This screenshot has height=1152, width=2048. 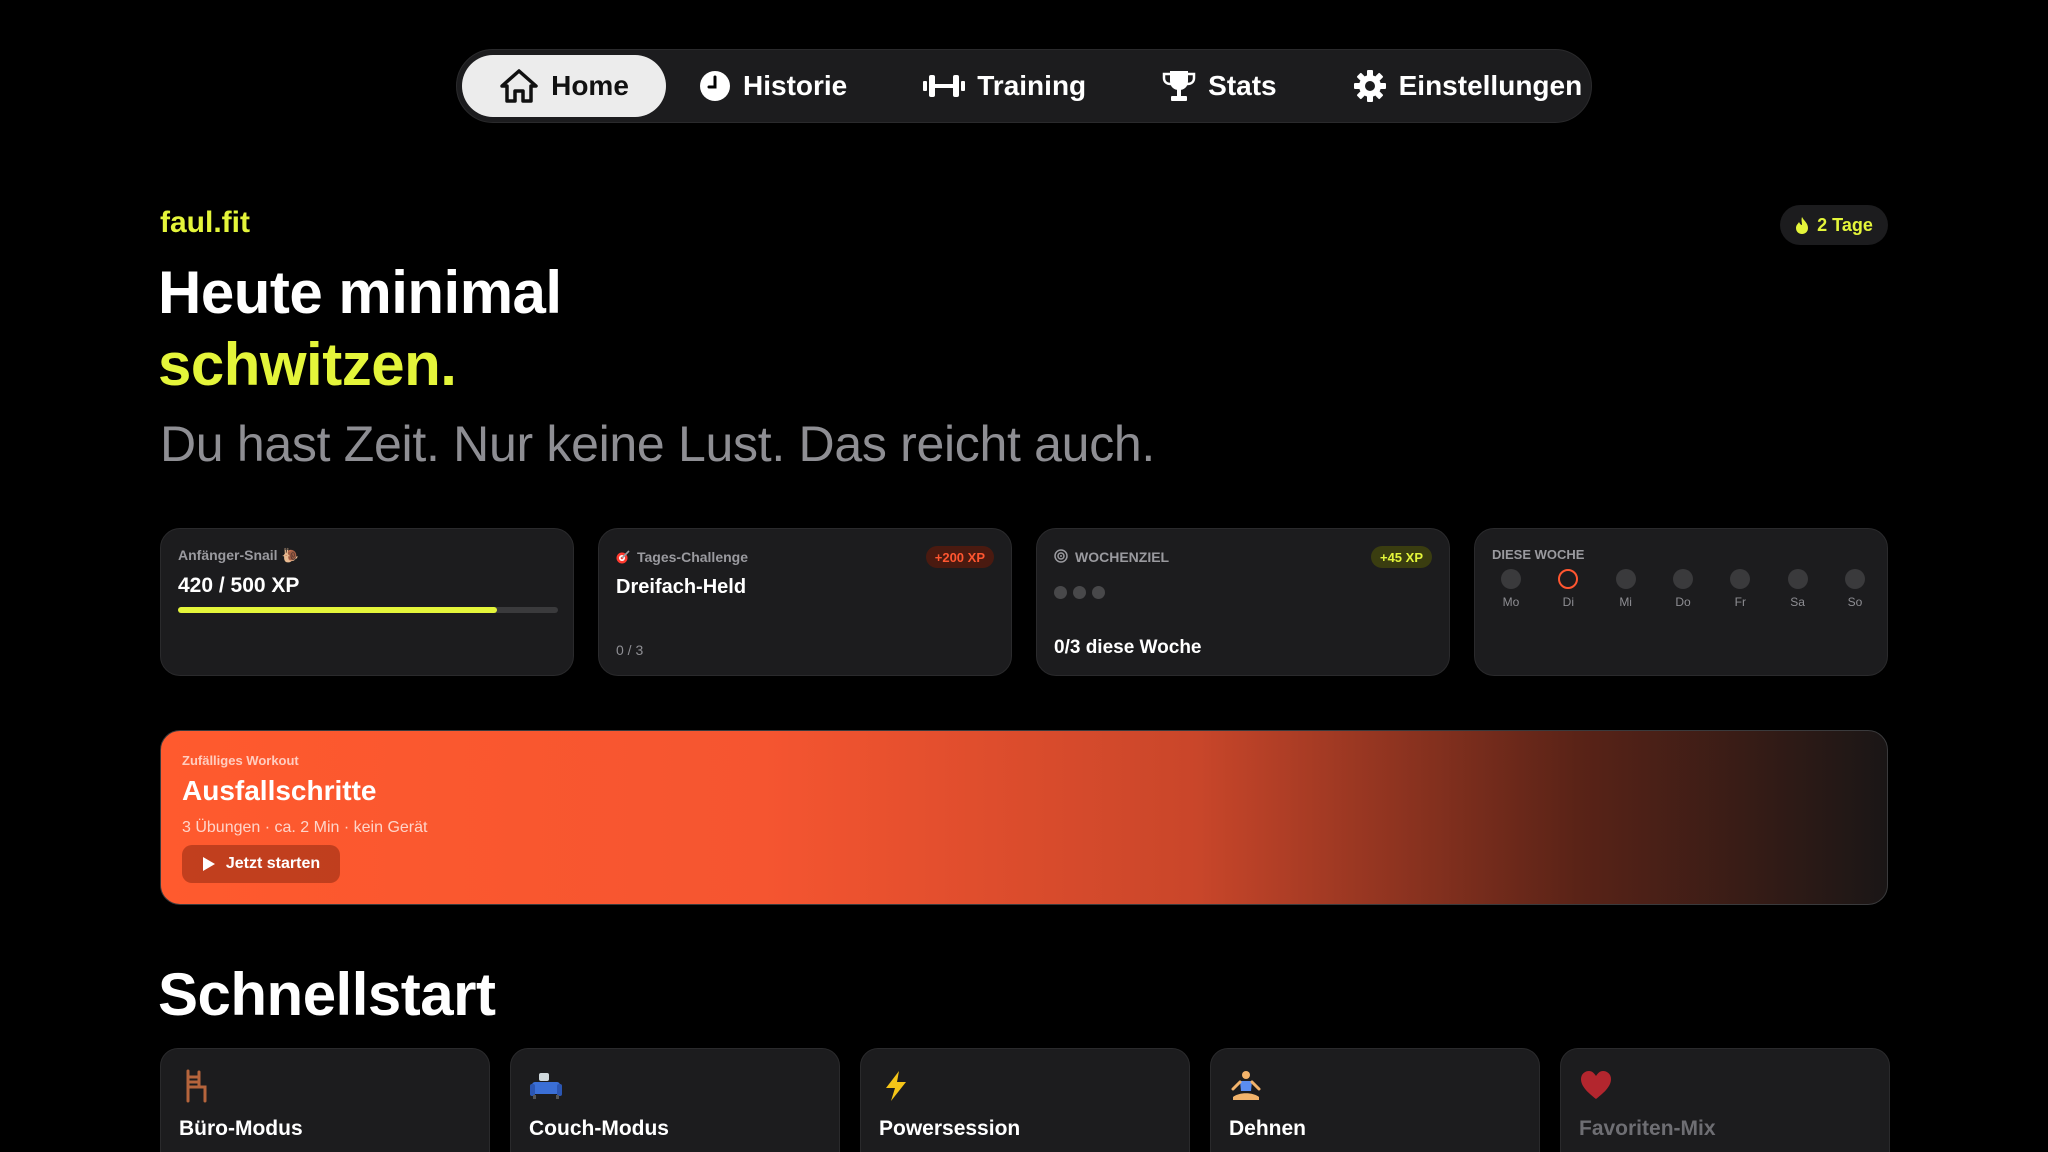 What do you see at coordinates (590, 85) in the screenshot?
I see `nav-tab-label: Home` at bounding box center [590, 85].